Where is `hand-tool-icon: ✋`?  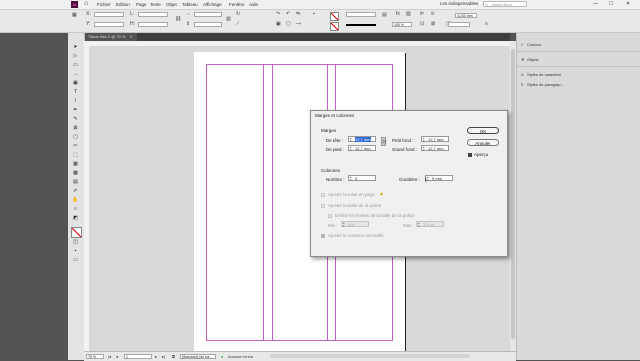 hand-tool-icon: ✋ is located at coordinates (75, 200).